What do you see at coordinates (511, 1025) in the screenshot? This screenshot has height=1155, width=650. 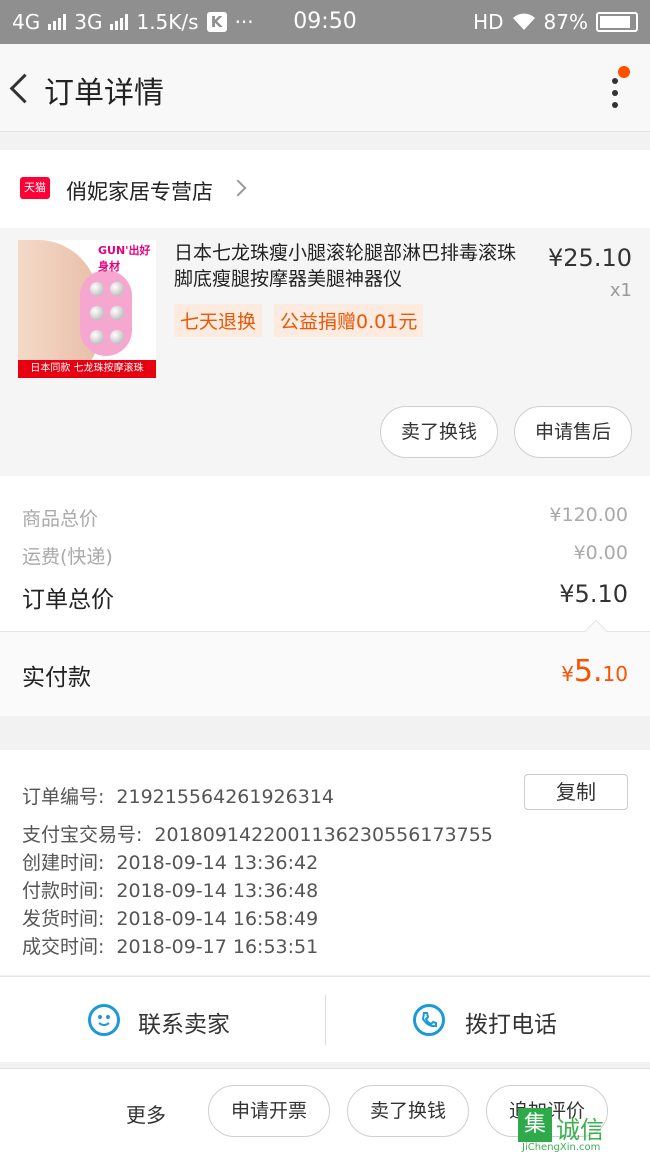 I see `call-phone-label: 拨打电话` at bounding box center [511, 1025].